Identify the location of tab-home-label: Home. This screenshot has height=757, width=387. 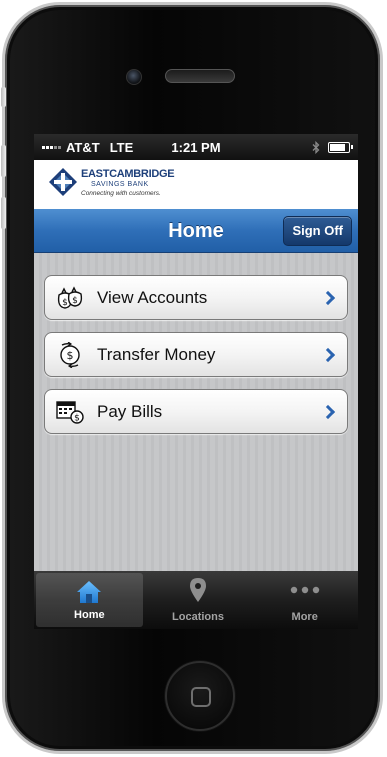
(89, 615).